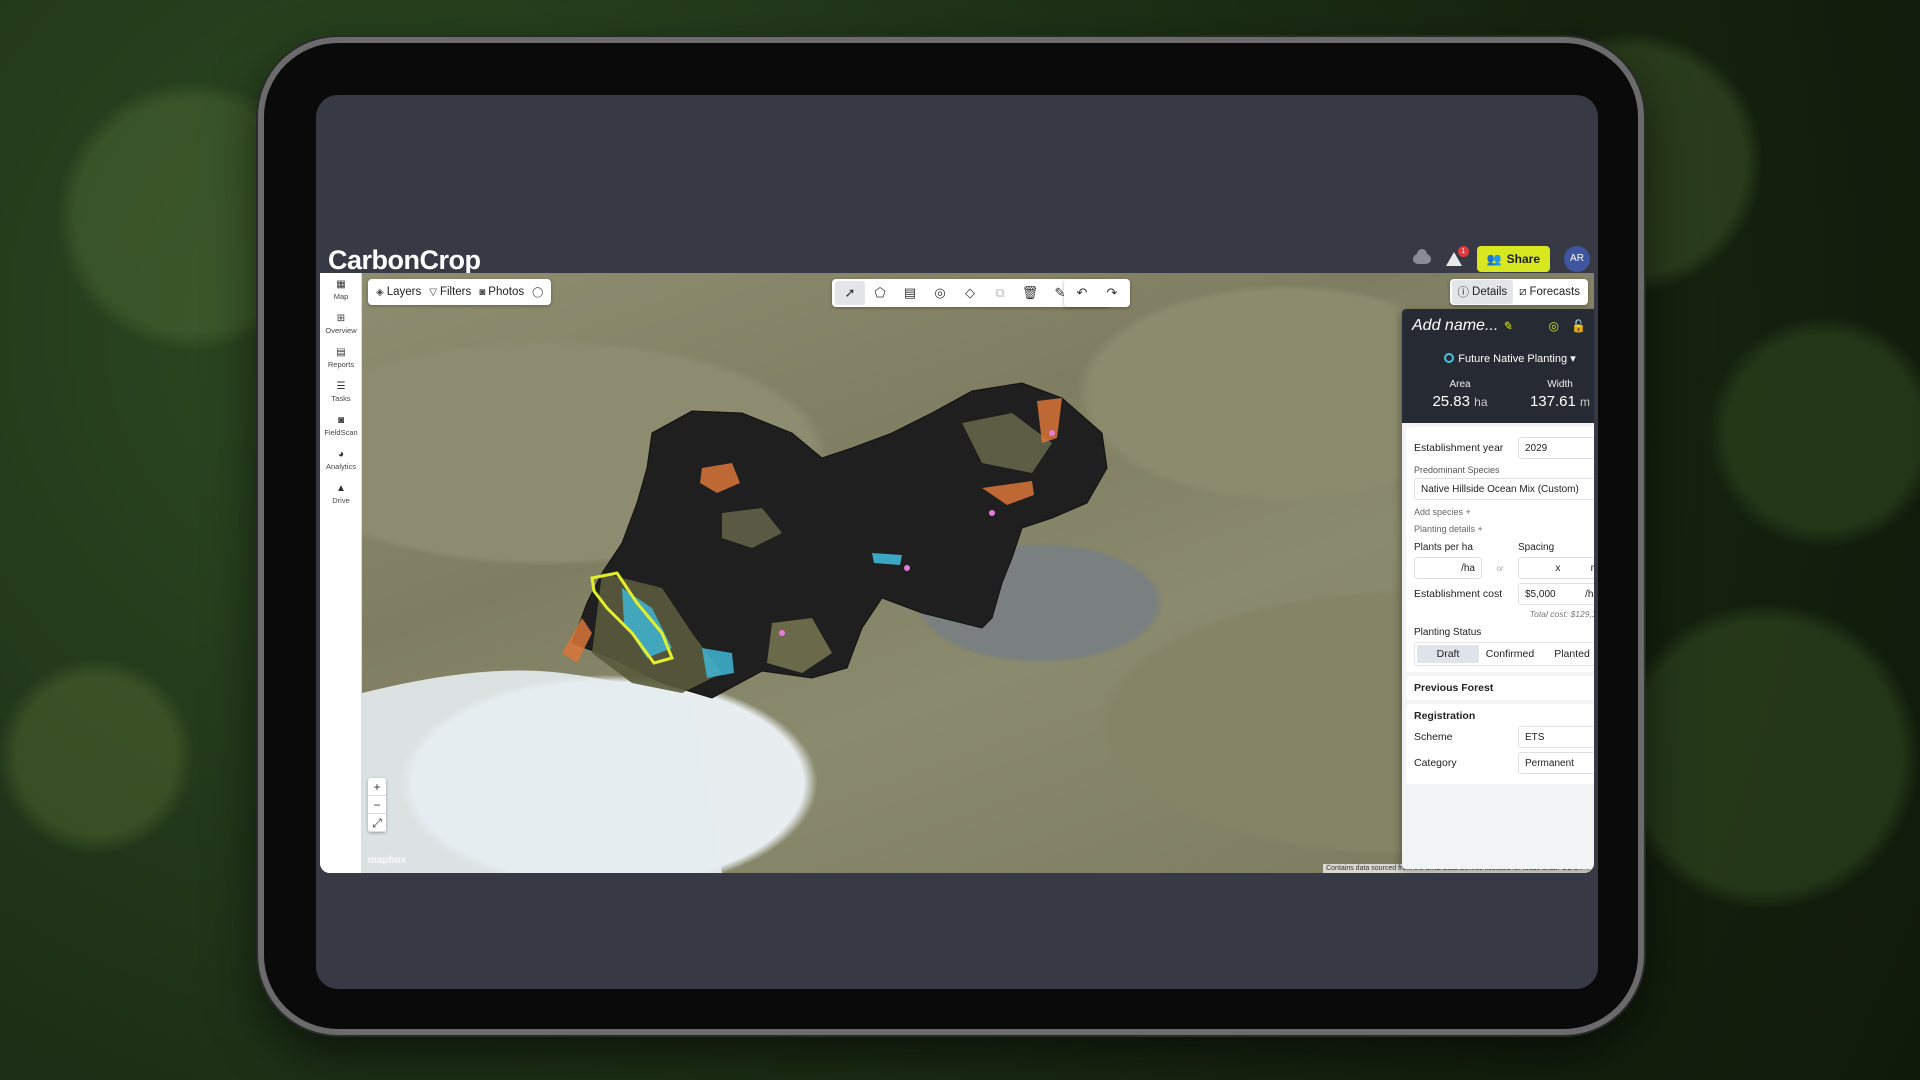  Describe the element at coordinates (1504, 529) in the screenshot. I see `planting-details-link: Planting details +` at that location.